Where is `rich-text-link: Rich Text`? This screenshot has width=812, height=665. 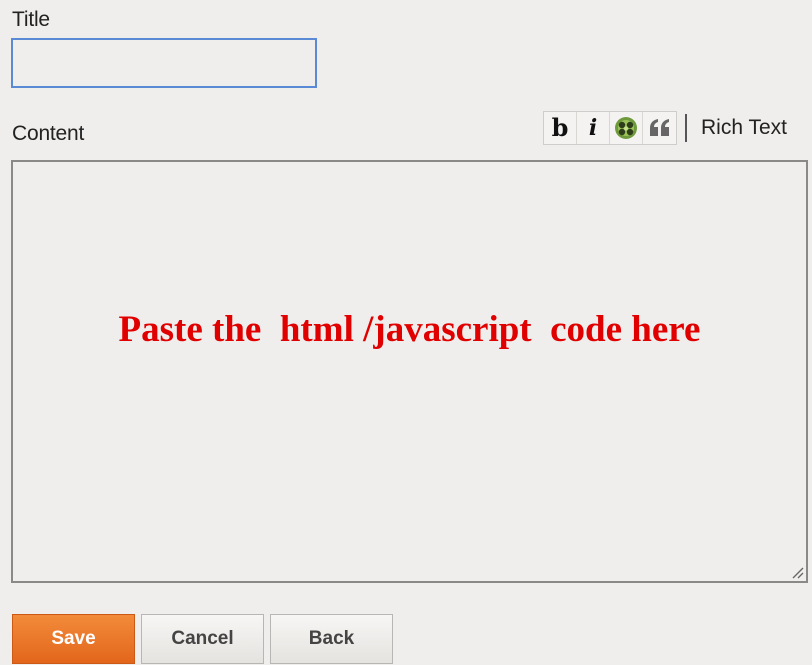
rich-text-link: Rich Text is located at coordinates (744, 128).